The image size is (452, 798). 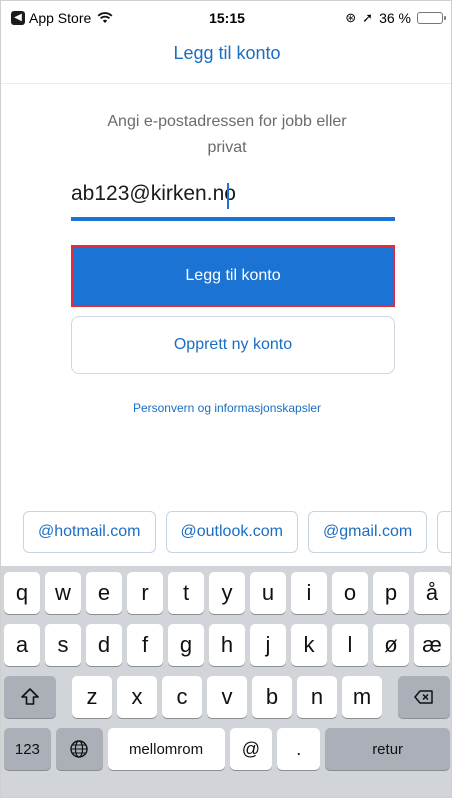 What do you see at coordinates (233, 276) in the screenshot?
I see `add-account-button: Legg til konto` at bounding box center [233, 276].